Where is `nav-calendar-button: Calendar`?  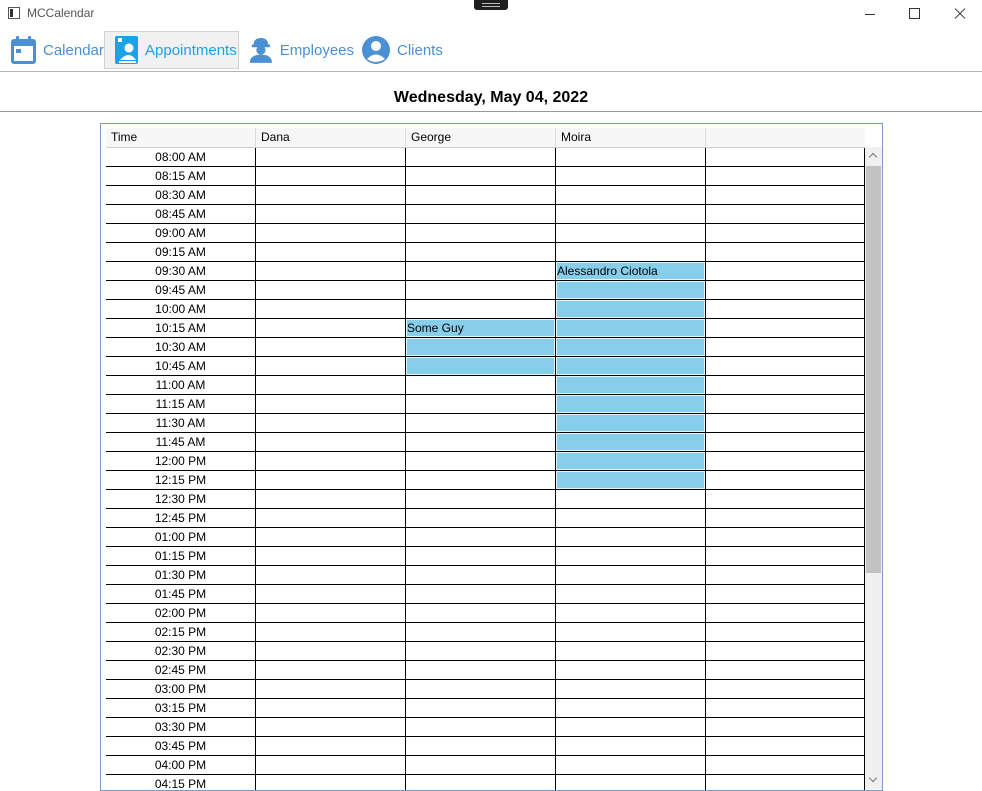
nav-calendar-button: Calendar is located at coordinates (54, 50).